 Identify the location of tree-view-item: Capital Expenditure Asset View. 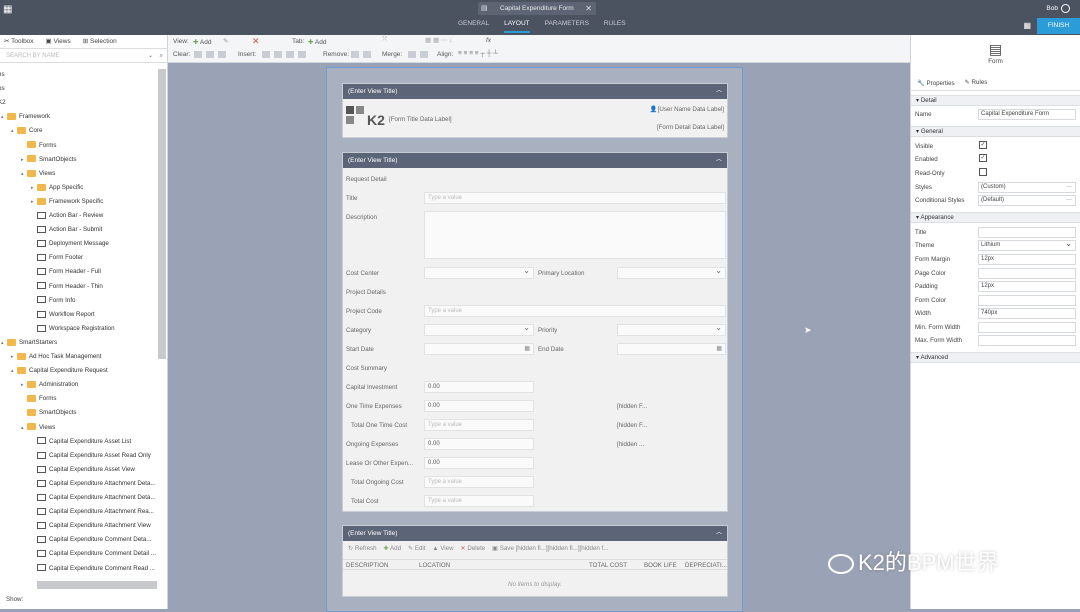
(83, 470).